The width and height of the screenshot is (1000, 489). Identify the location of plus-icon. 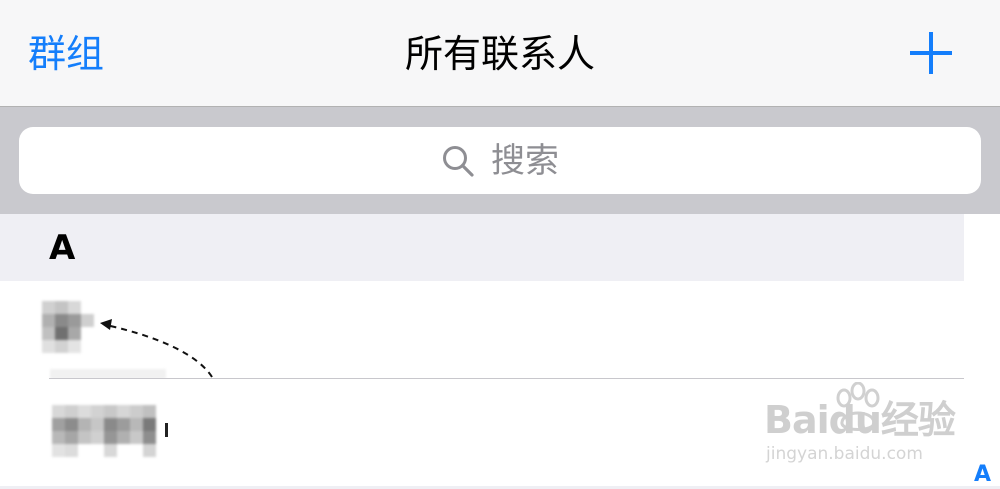
(931, 53).